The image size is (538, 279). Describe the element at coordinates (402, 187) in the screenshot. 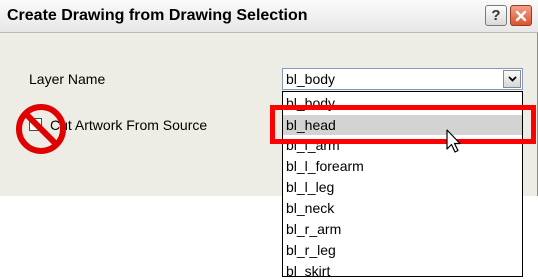

I see `list-item: bl_l_leg` at that location.